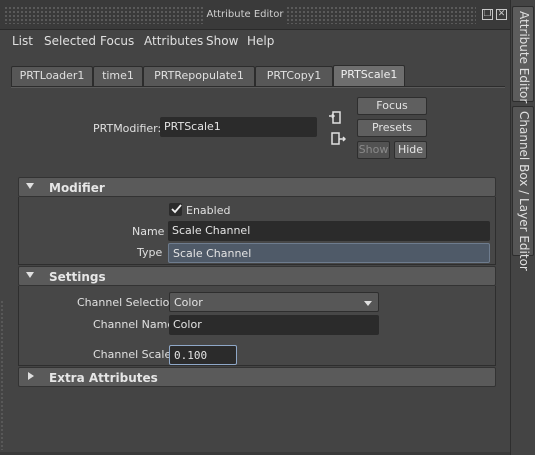 This screenshot has width=535, height=455. What do you see at coordinates (31, 376) in the screenshot?
I see `expand-triangle-icon` at bounding box center [31, 376].